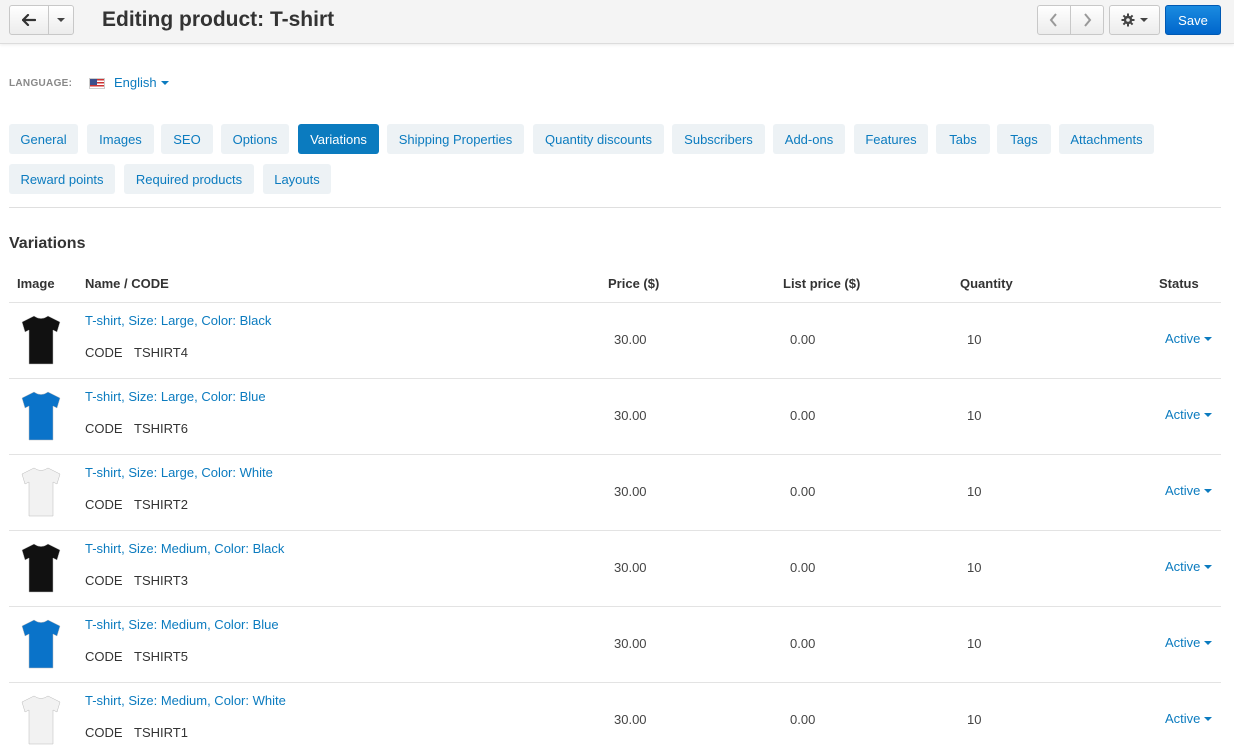  I want to click on tab-tabs: Tabs, so click(963, 139).